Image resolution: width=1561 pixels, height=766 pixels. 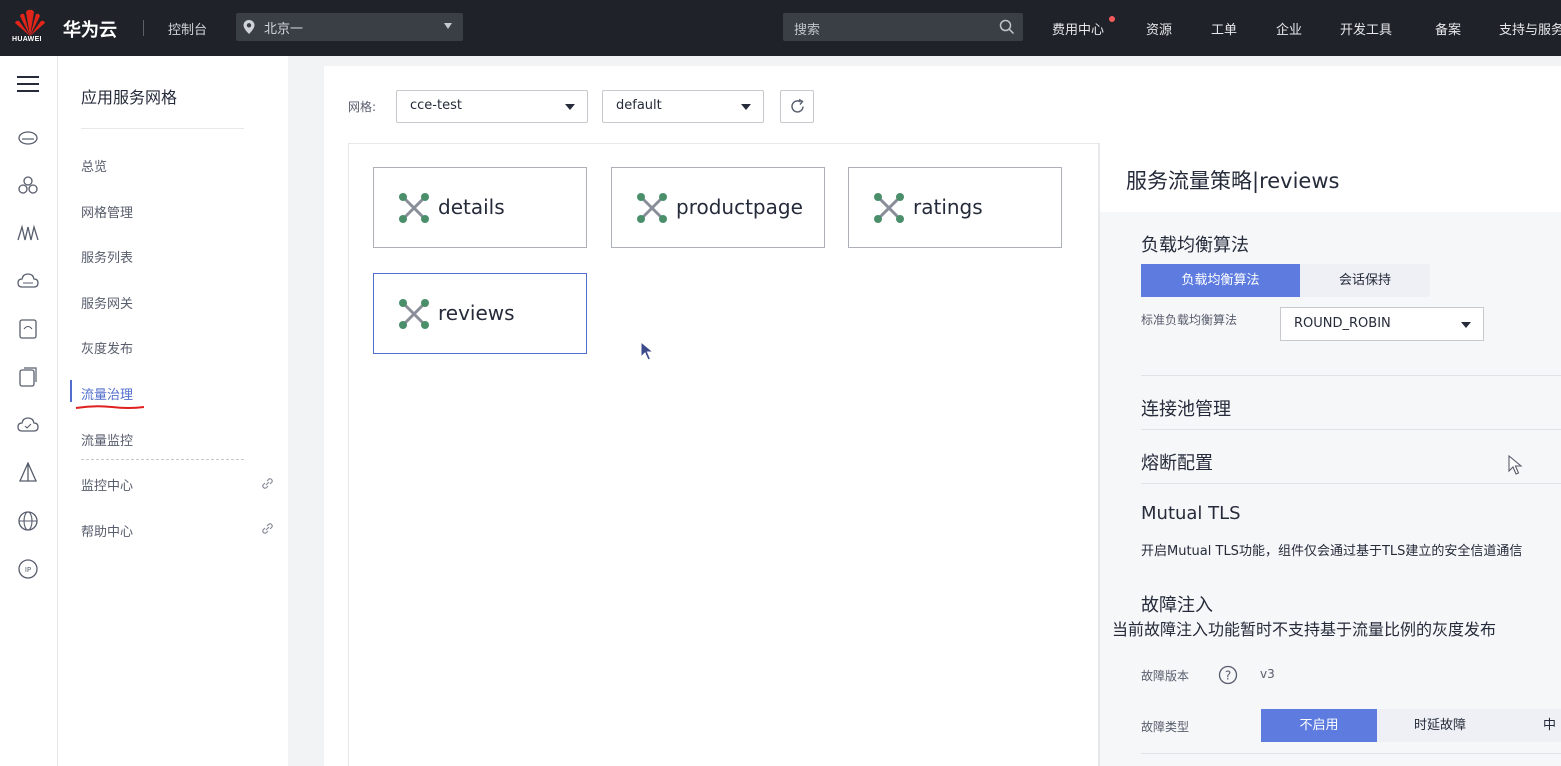 I want to click on logo-text: HUAWEI, so click(x=27, y=39).